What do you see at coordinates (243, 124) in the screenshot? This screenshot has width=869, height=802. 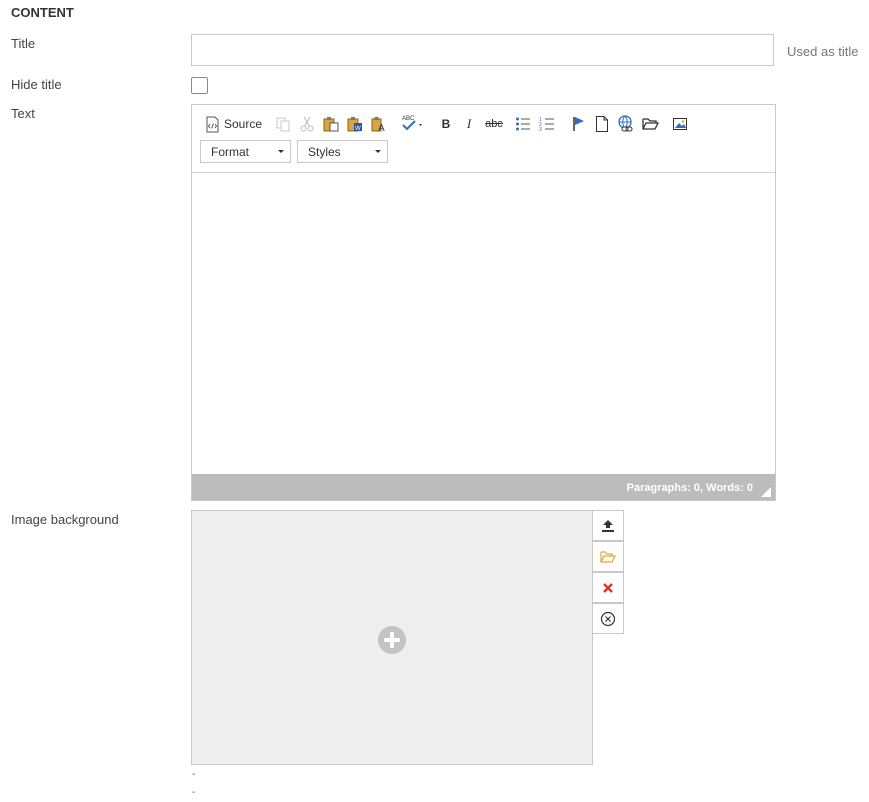 I see `source-label: Source` at bounding box center [243, 124].